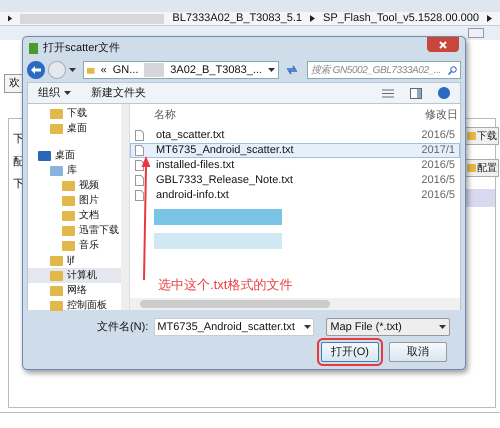 The width and height of the screenshot is (500, 428). Describe the element at coordinates (78, 200) in the screenshot. I see `nav-item: 图片` at that location.